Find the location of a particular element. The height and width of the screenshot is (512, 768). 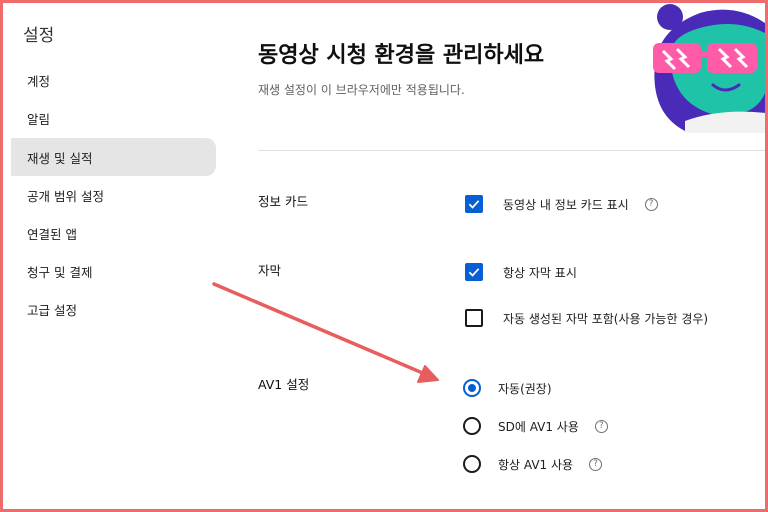

av1-auto-radio is located at coordinates (472, 388).